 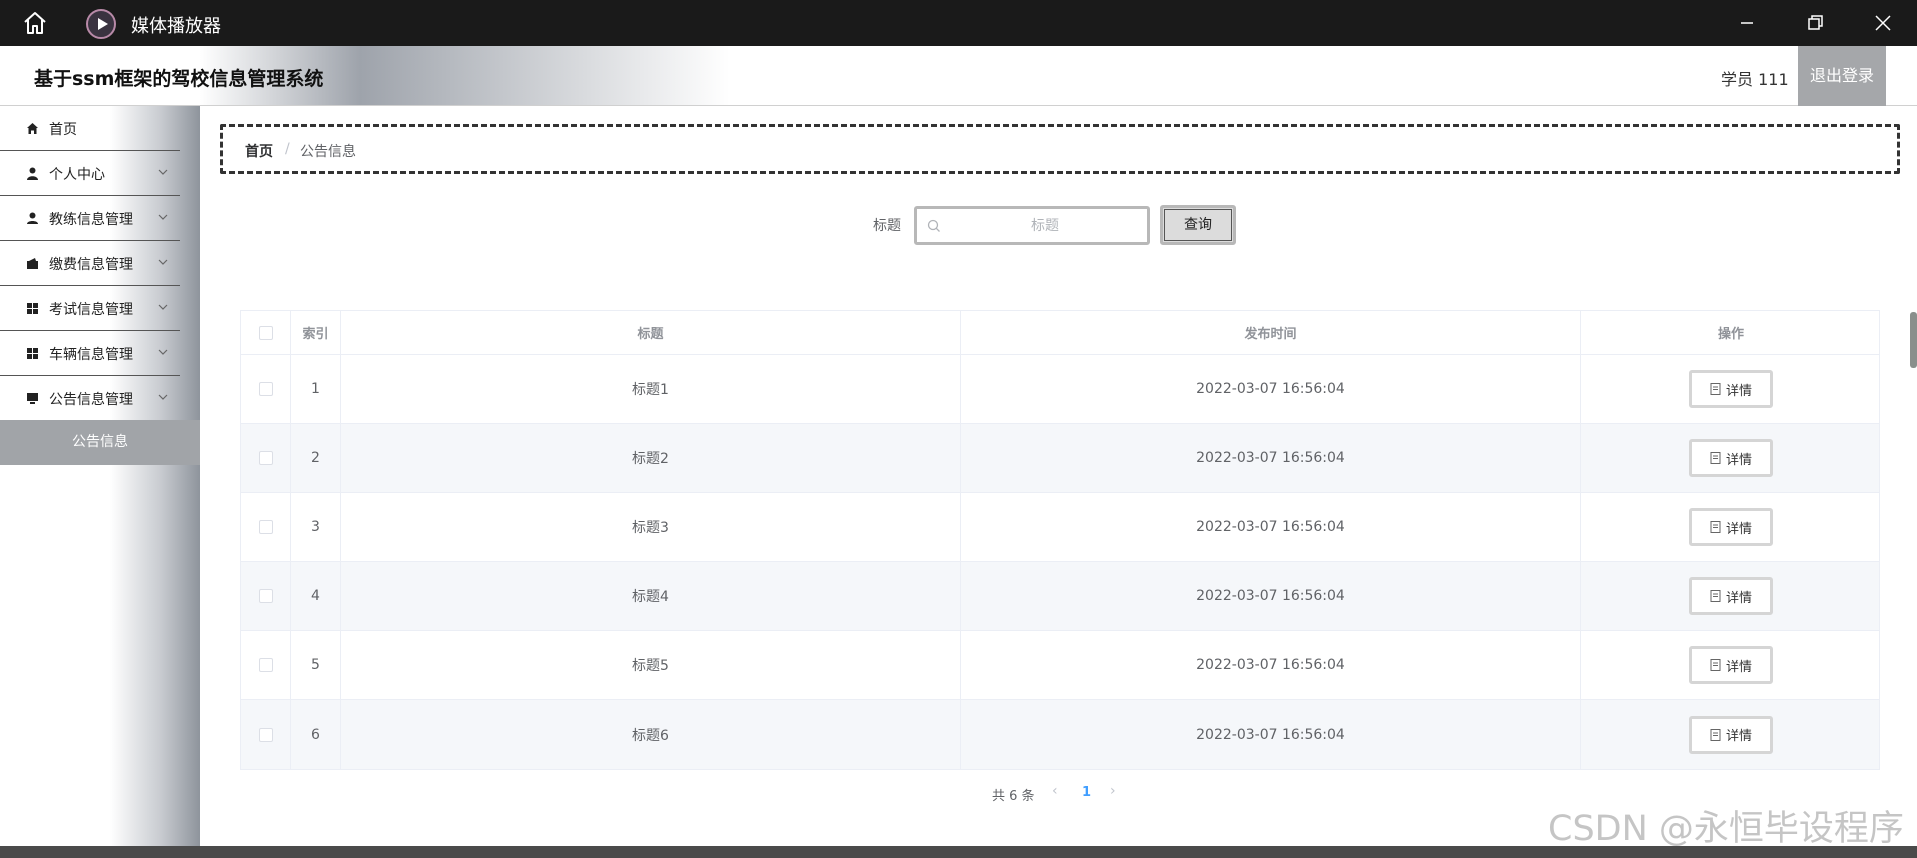 I want to click on logout-button: 退出登录, so click(x=1842, y=76).